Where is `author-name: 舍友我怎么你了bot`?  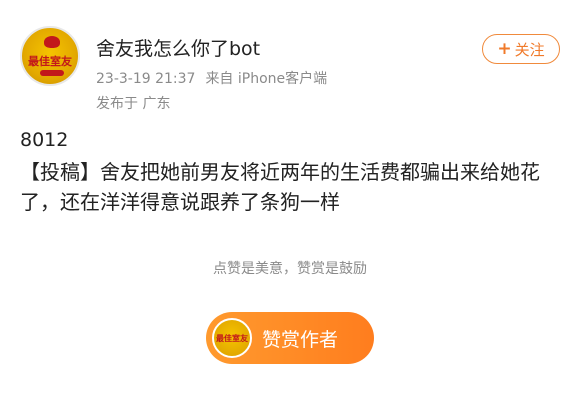
author-name: 舍友我怎么你了bot is located at coordinates (178, 47).